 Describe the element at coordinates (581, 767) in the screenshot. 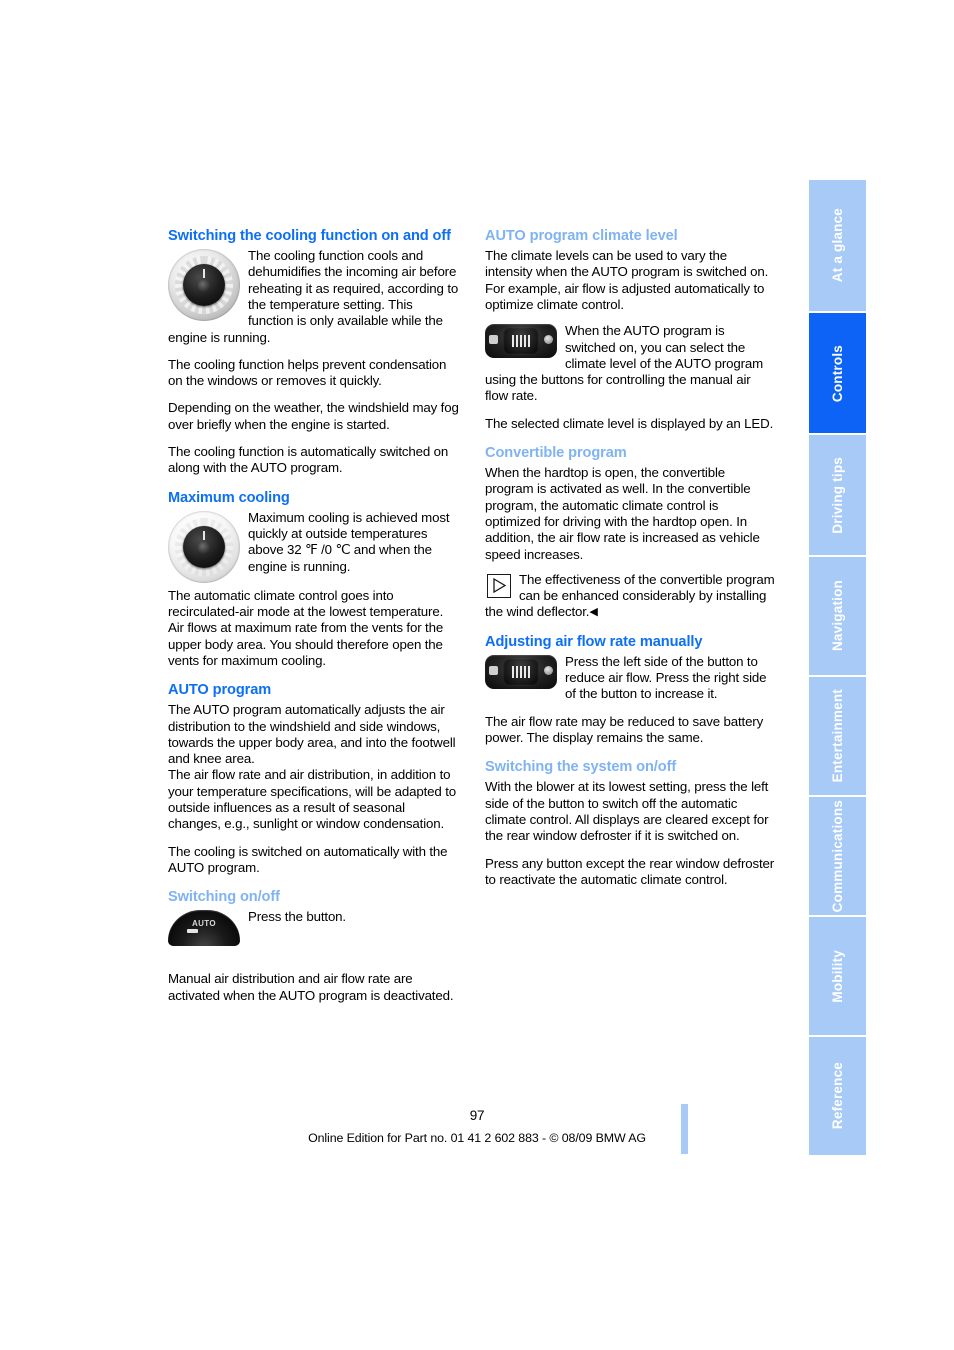

I see `section-heading: Switching the system on/off` at that location.